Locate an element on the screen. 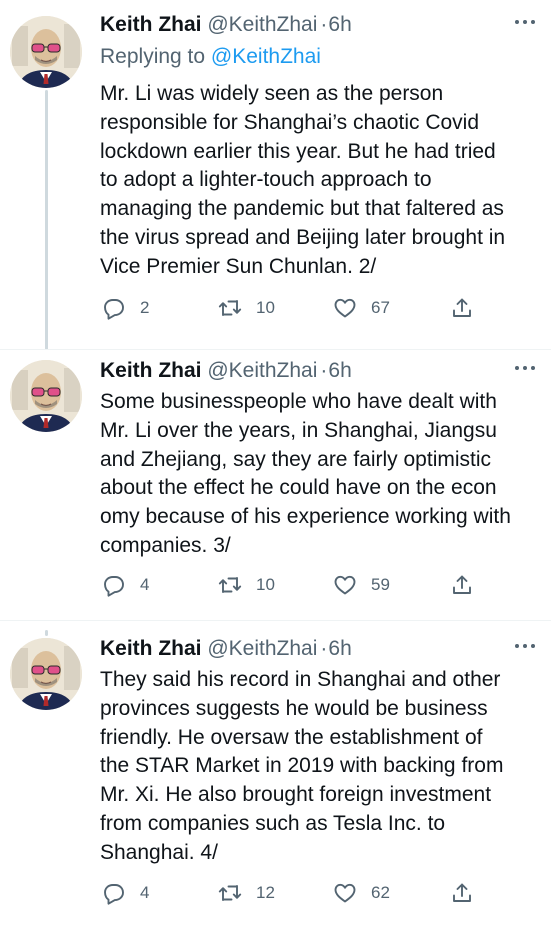  like-count: 59 is located at coordinates (380, 584).